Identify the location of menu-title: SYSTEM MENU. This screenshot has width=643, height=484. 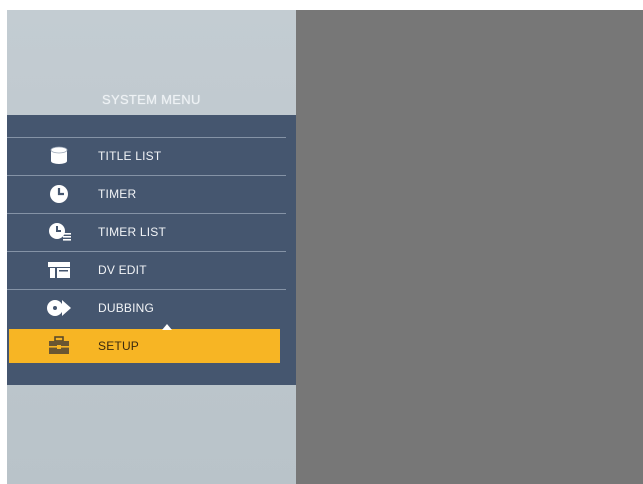
(151, 99).